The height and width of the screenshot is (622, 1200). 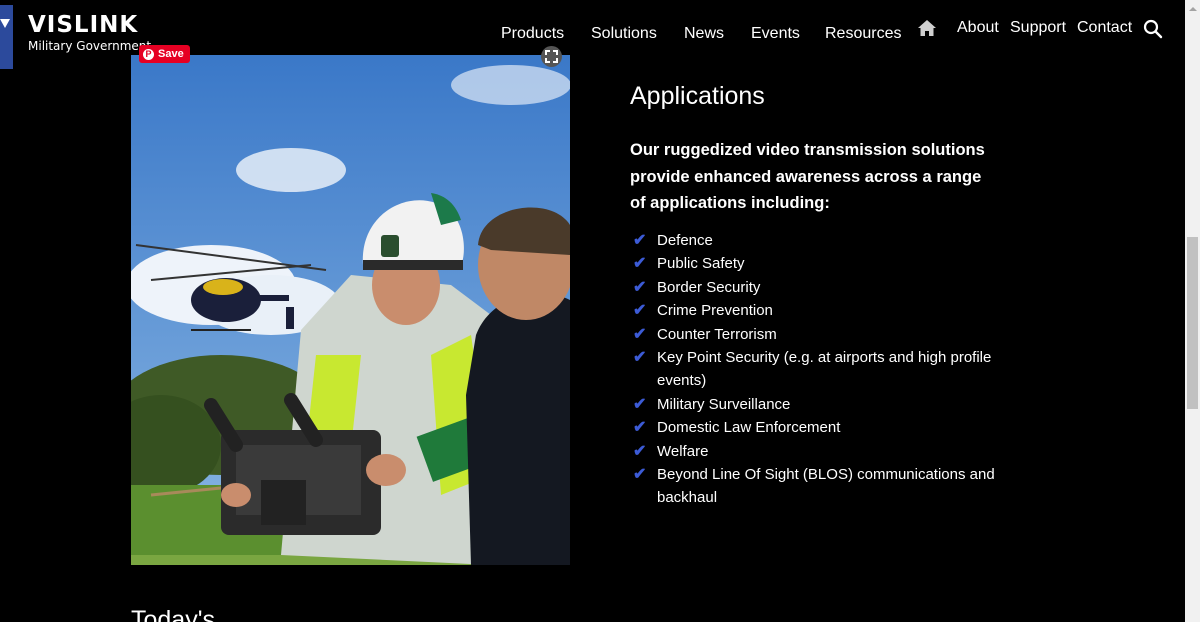 What do you see at coordinates (683, 451) in the screenshot?
I see `list-item-label: Welfare` at bounding box center [683, 451].